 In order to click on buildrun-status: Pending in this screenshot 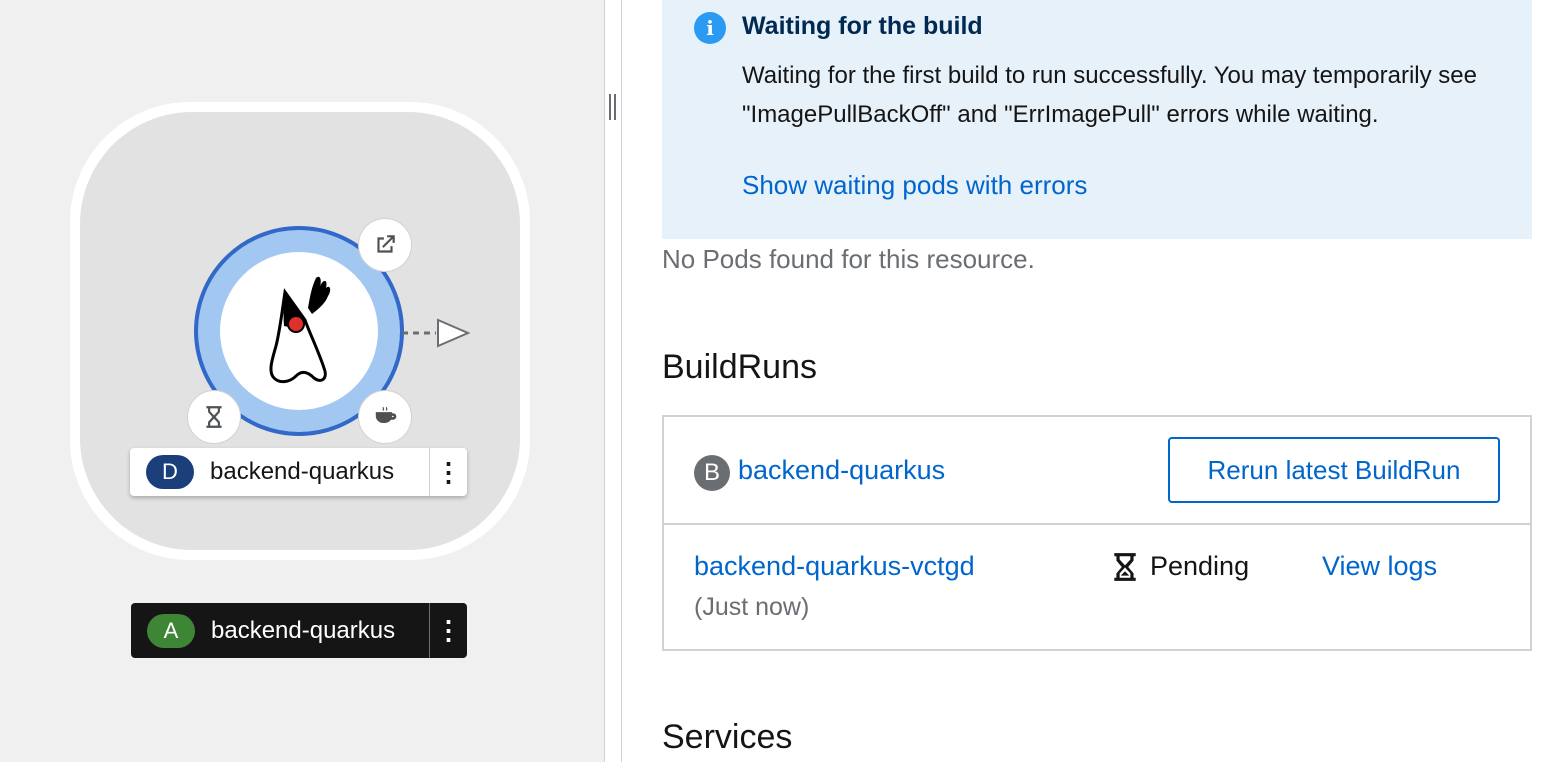, I will do `click(1180, 566)`.